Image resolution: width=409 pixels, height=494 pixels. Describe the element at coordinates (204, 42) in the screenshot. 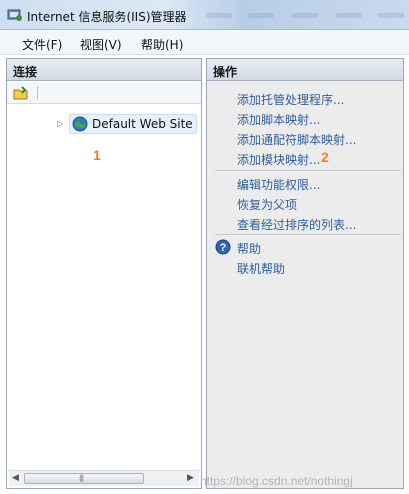

I see `menu-bar: 文件(F) 视图(V) 帮助(H)` at that location.